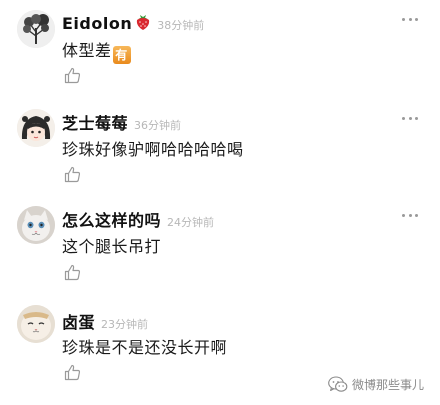 The height and width of the screenshot is (405, 440). I want to click on comment-text: 珍珠好像驴啊哈哈哈哈喝, so click(153, 149).